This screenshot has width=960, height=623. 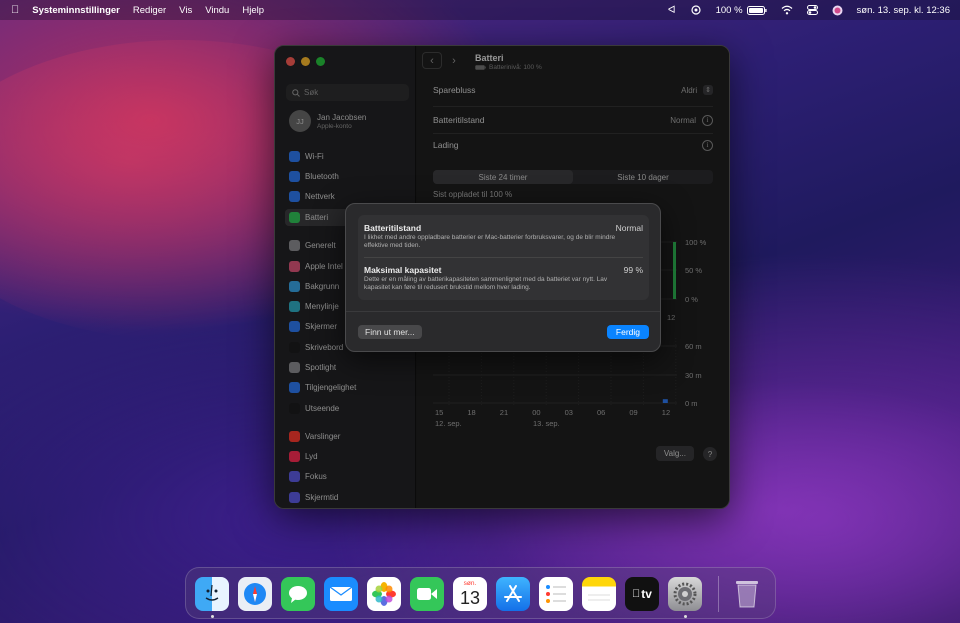 I want to click on app-menu: Systeminnstillinger, so click(x=76, y=10).